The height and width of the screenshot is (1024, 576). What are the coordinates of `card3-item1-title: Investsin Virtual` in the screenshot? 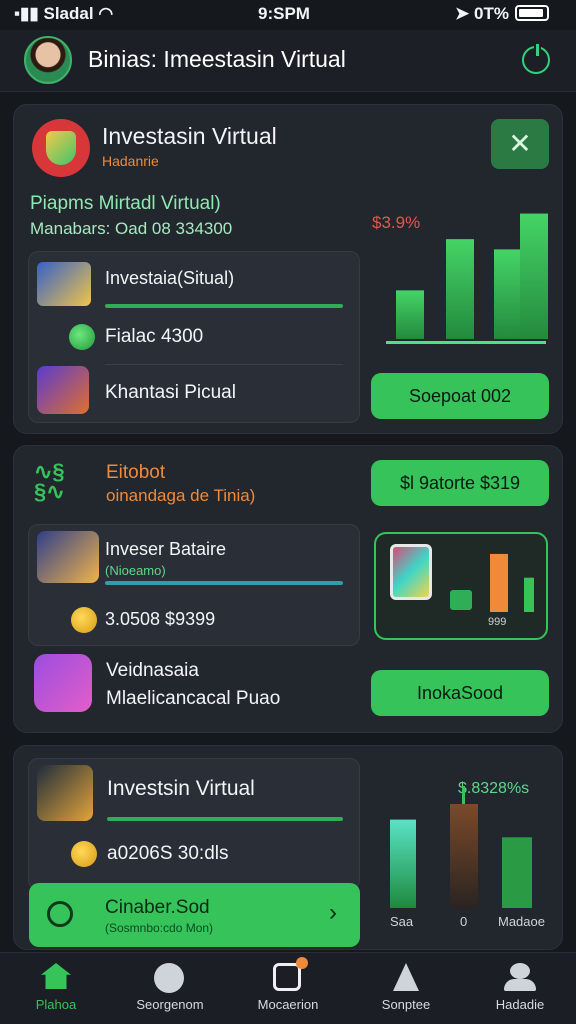 It's located at (181, 789).